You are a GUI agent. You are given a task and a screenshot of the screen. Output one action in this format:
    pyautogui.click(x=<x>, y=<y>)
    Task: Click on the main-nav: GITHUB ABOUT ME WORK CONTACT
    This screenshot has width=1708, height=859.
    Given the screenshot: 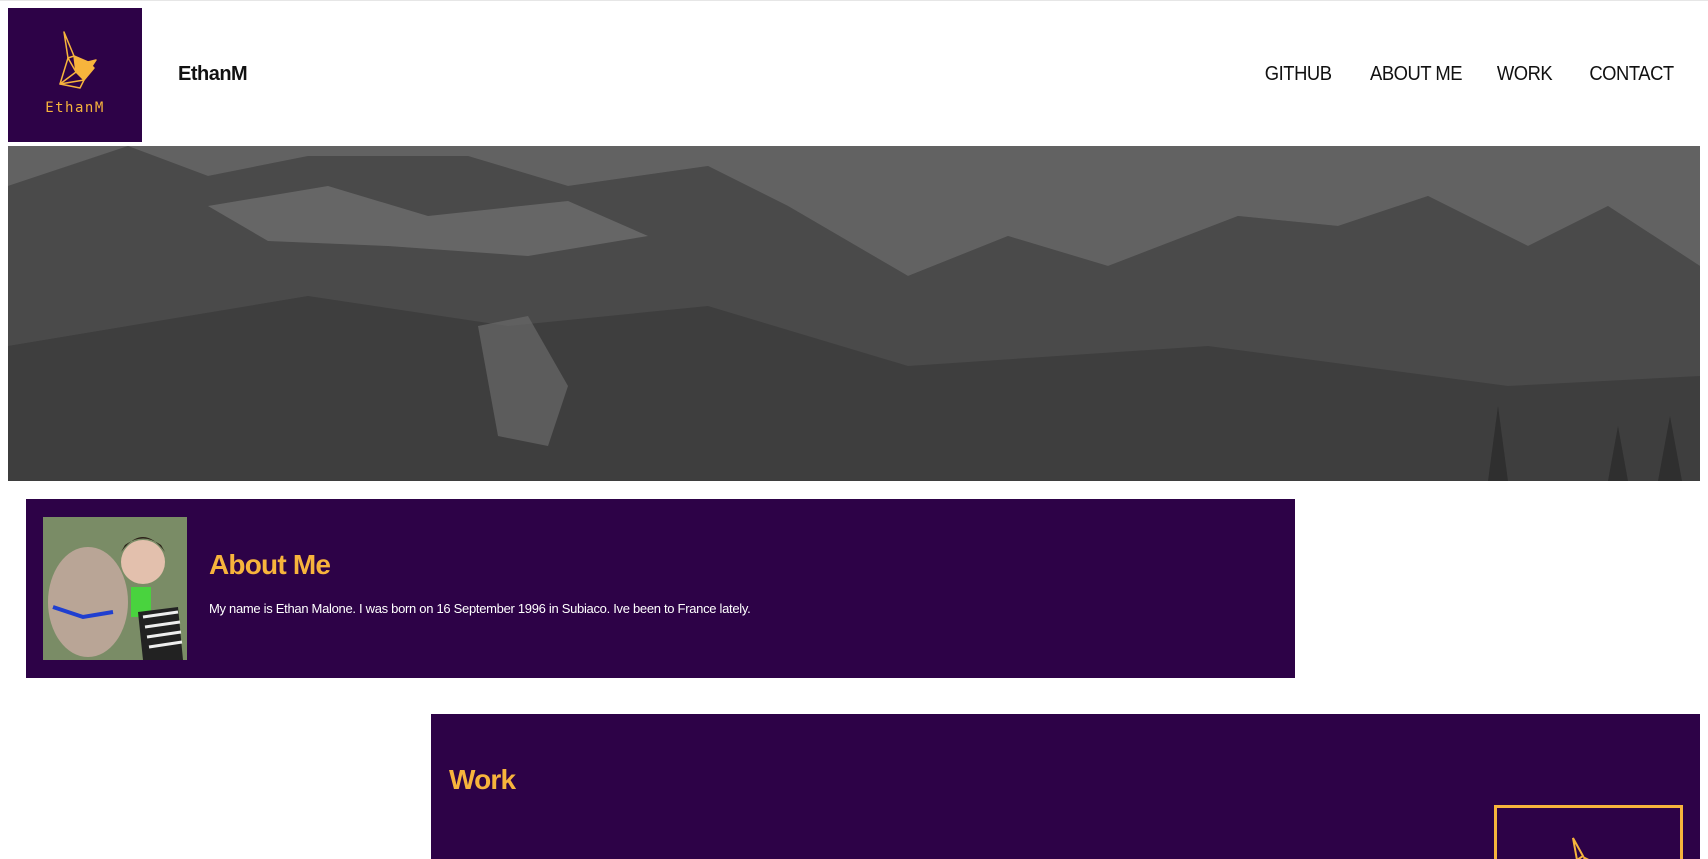 What is the action you would take?
    pyautogui.click(x=1466, y=74)
    